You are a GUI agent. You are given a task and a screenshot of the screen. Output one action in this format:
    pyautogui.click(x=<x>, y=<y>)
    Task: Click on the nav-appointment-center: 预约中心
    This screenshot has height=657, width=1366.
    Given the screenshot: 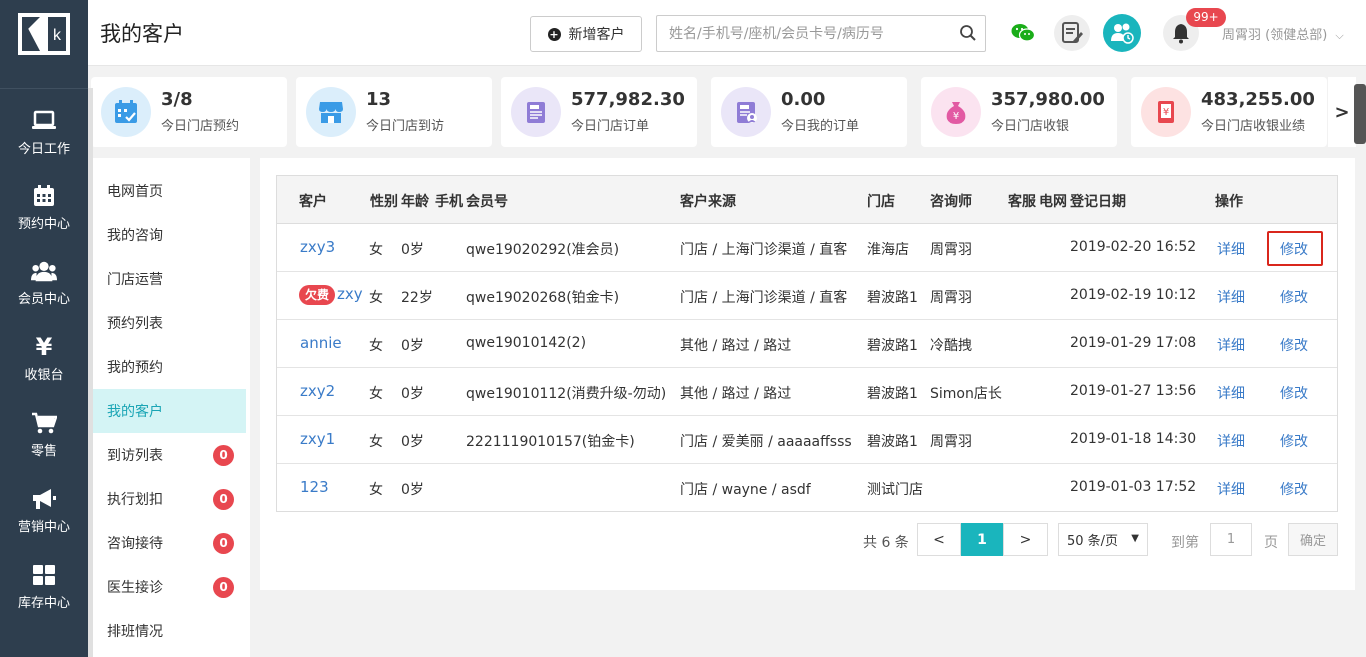 What is the action you would take?
    pyautogui.click(x=44, y=218)
    